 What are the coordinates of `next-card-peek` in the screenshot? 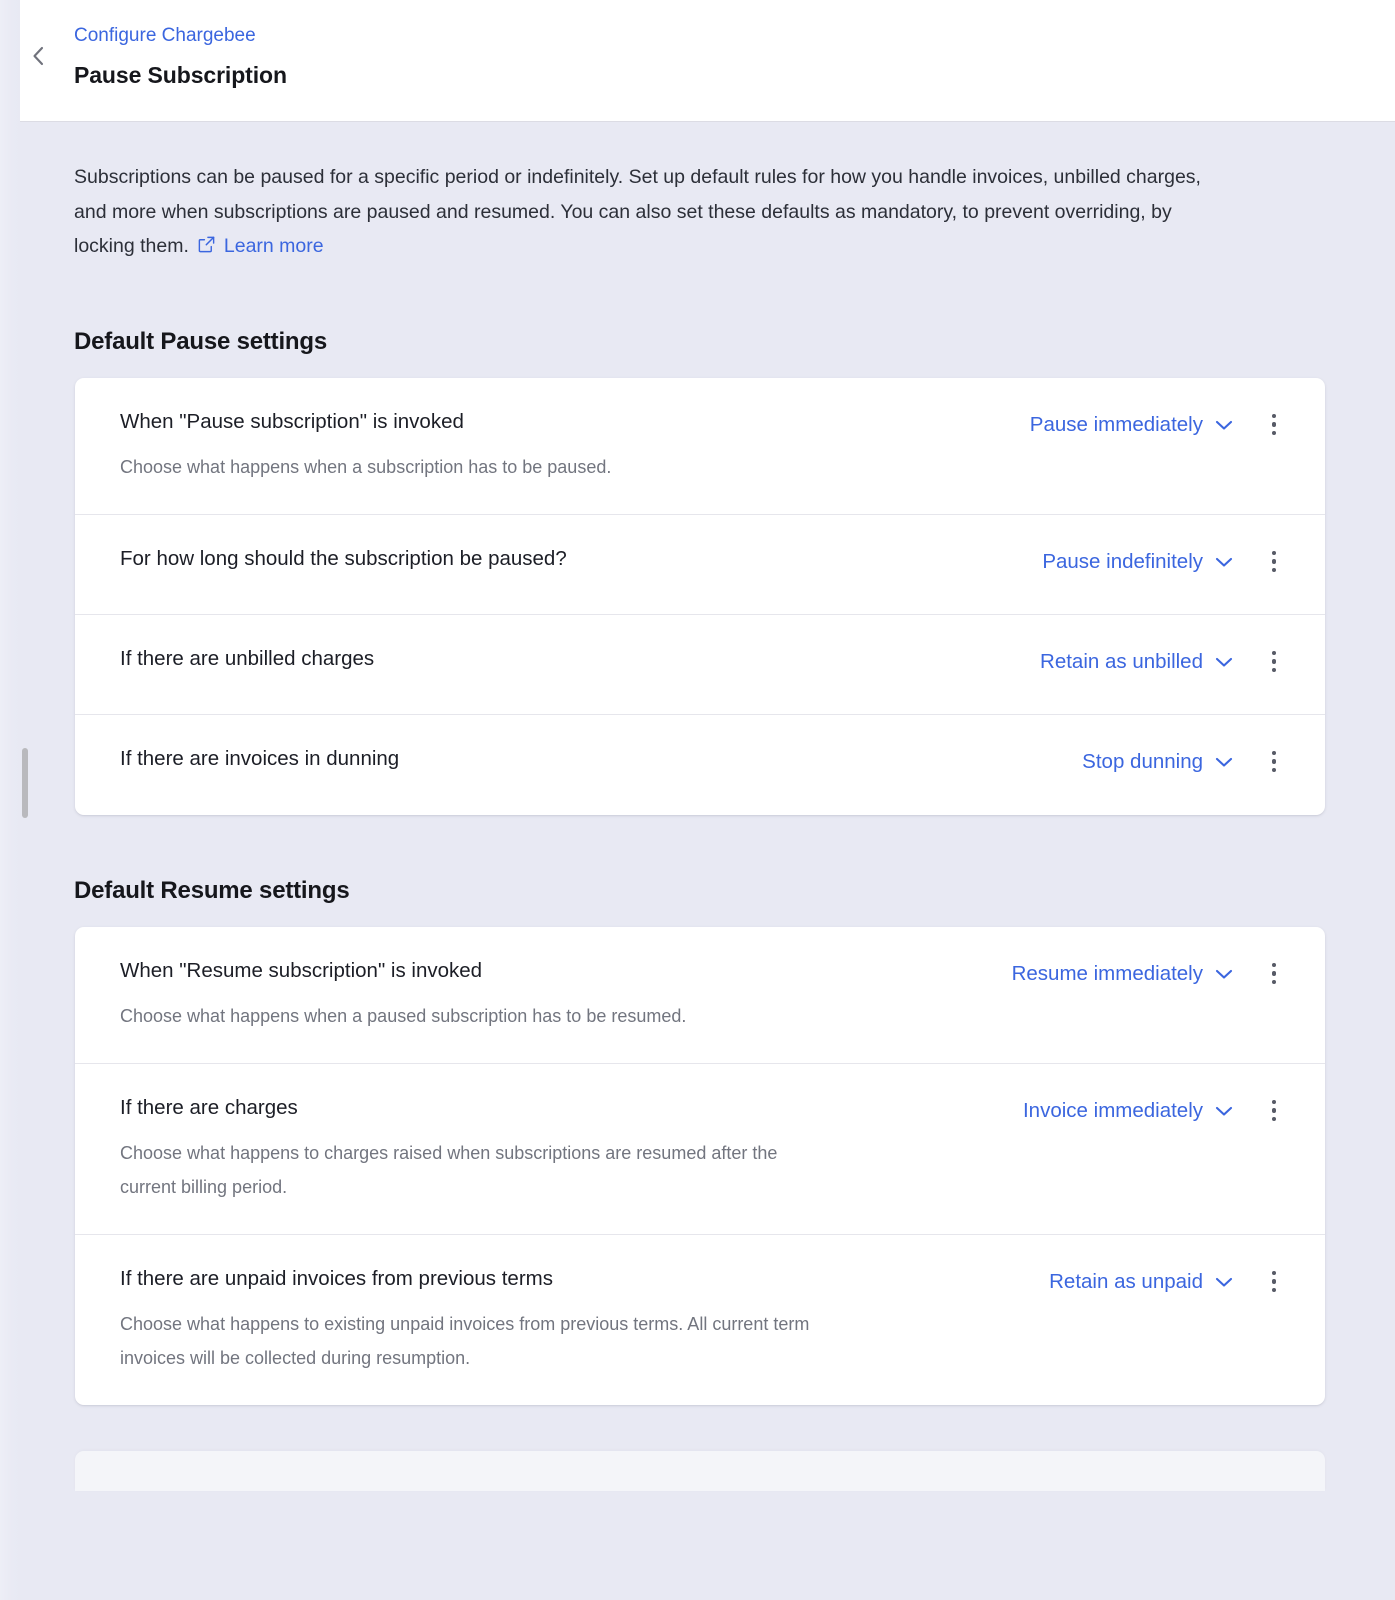 It's located at (700, 1470).